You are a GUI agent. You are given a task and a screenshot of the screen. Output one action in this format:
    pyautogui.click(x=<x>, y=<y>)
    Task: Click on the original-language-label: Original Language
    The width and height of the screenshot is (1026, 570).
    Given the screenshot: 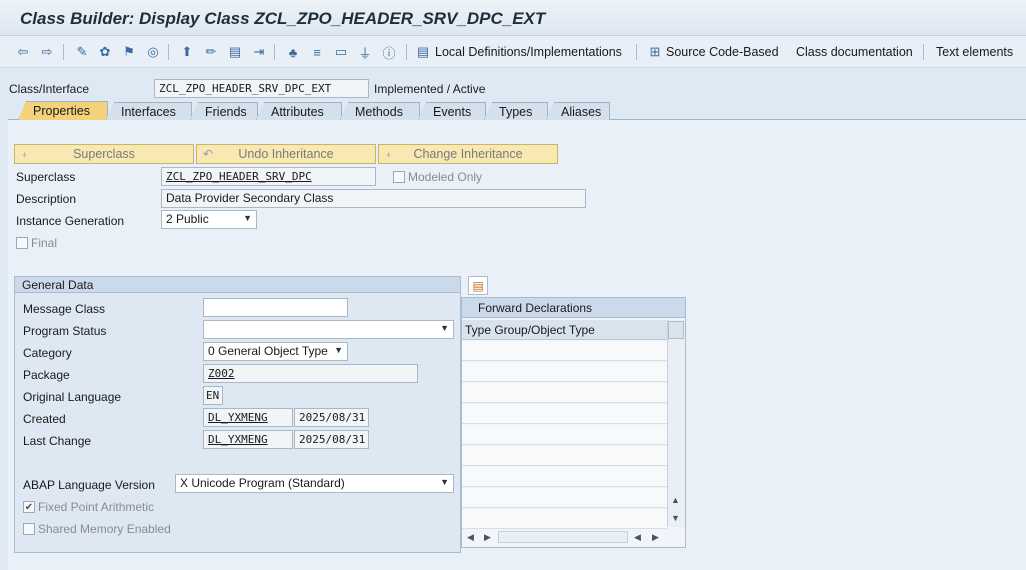 What is the action you would take?
    pyautogui.click(x=72, y=397)
    